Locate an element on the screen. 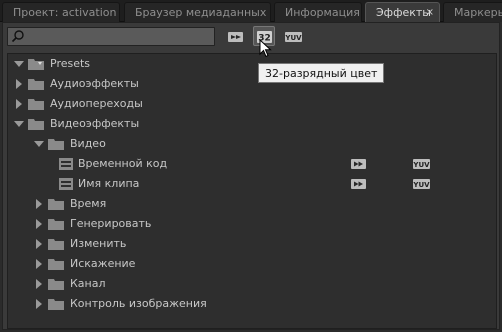 This screenshot has width=502, height=332. accelerated-effects-filter-button is located at coordinates (235, 36).